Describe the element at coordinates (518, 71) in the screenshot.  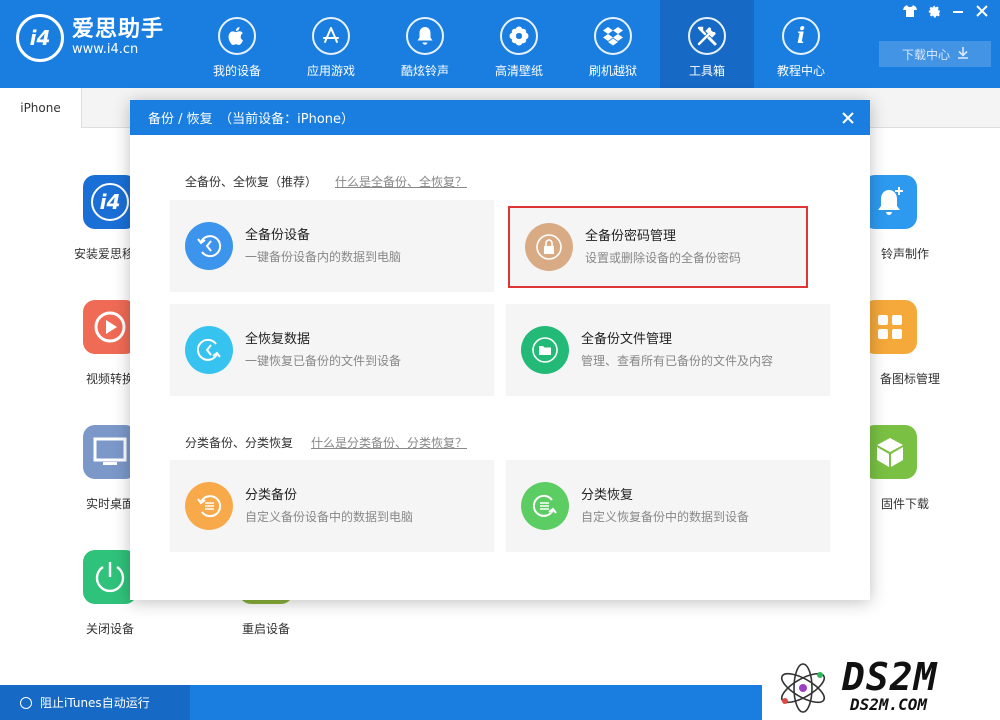
I see `nav-label: 高清壁纸` at that location.